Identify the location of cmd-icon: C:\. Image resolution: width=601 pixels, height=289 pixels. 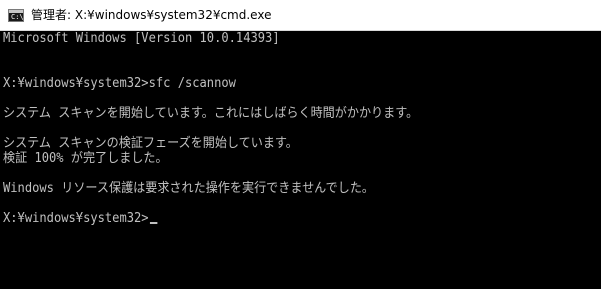
(16, 15).